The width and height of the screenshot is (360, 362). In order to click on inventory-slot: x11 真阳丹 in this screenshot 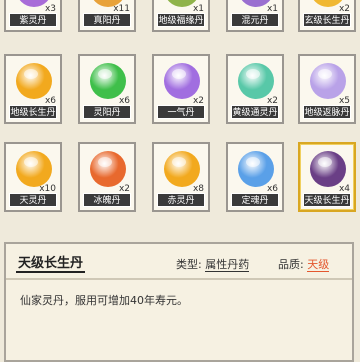, I will do `click(107, 16)`.